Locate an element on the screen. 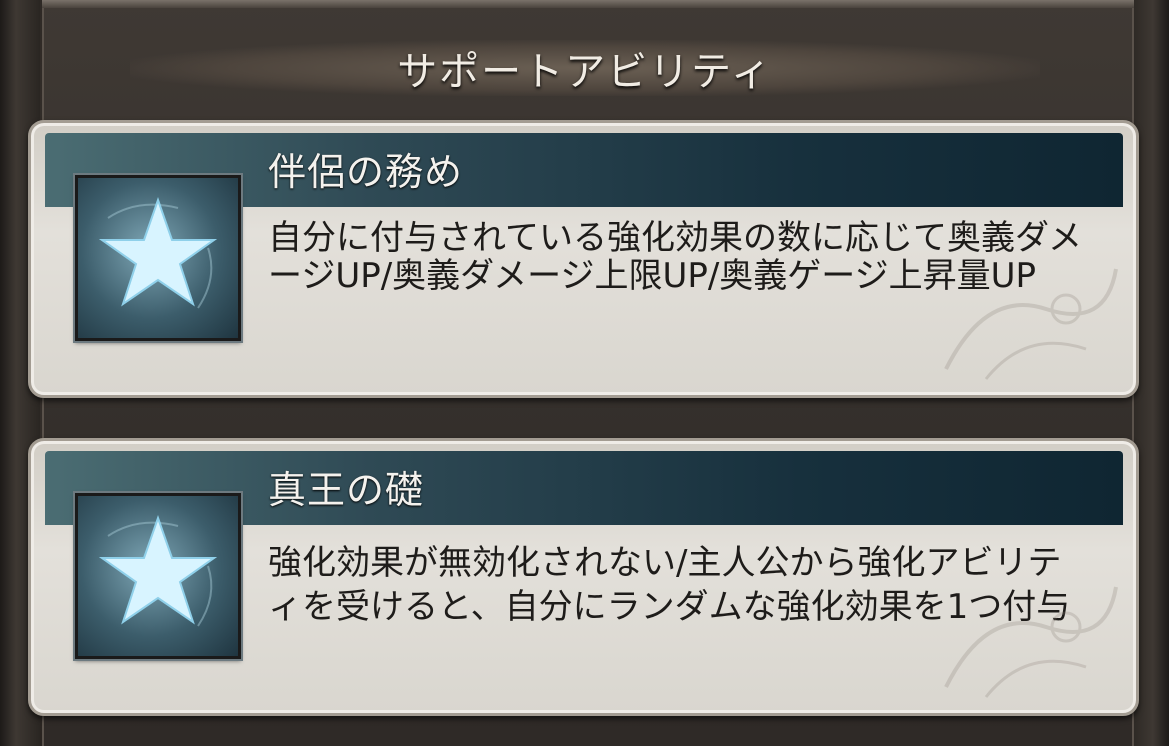  ability-name: 伴侶の務め is located at coordinates (366, 172).